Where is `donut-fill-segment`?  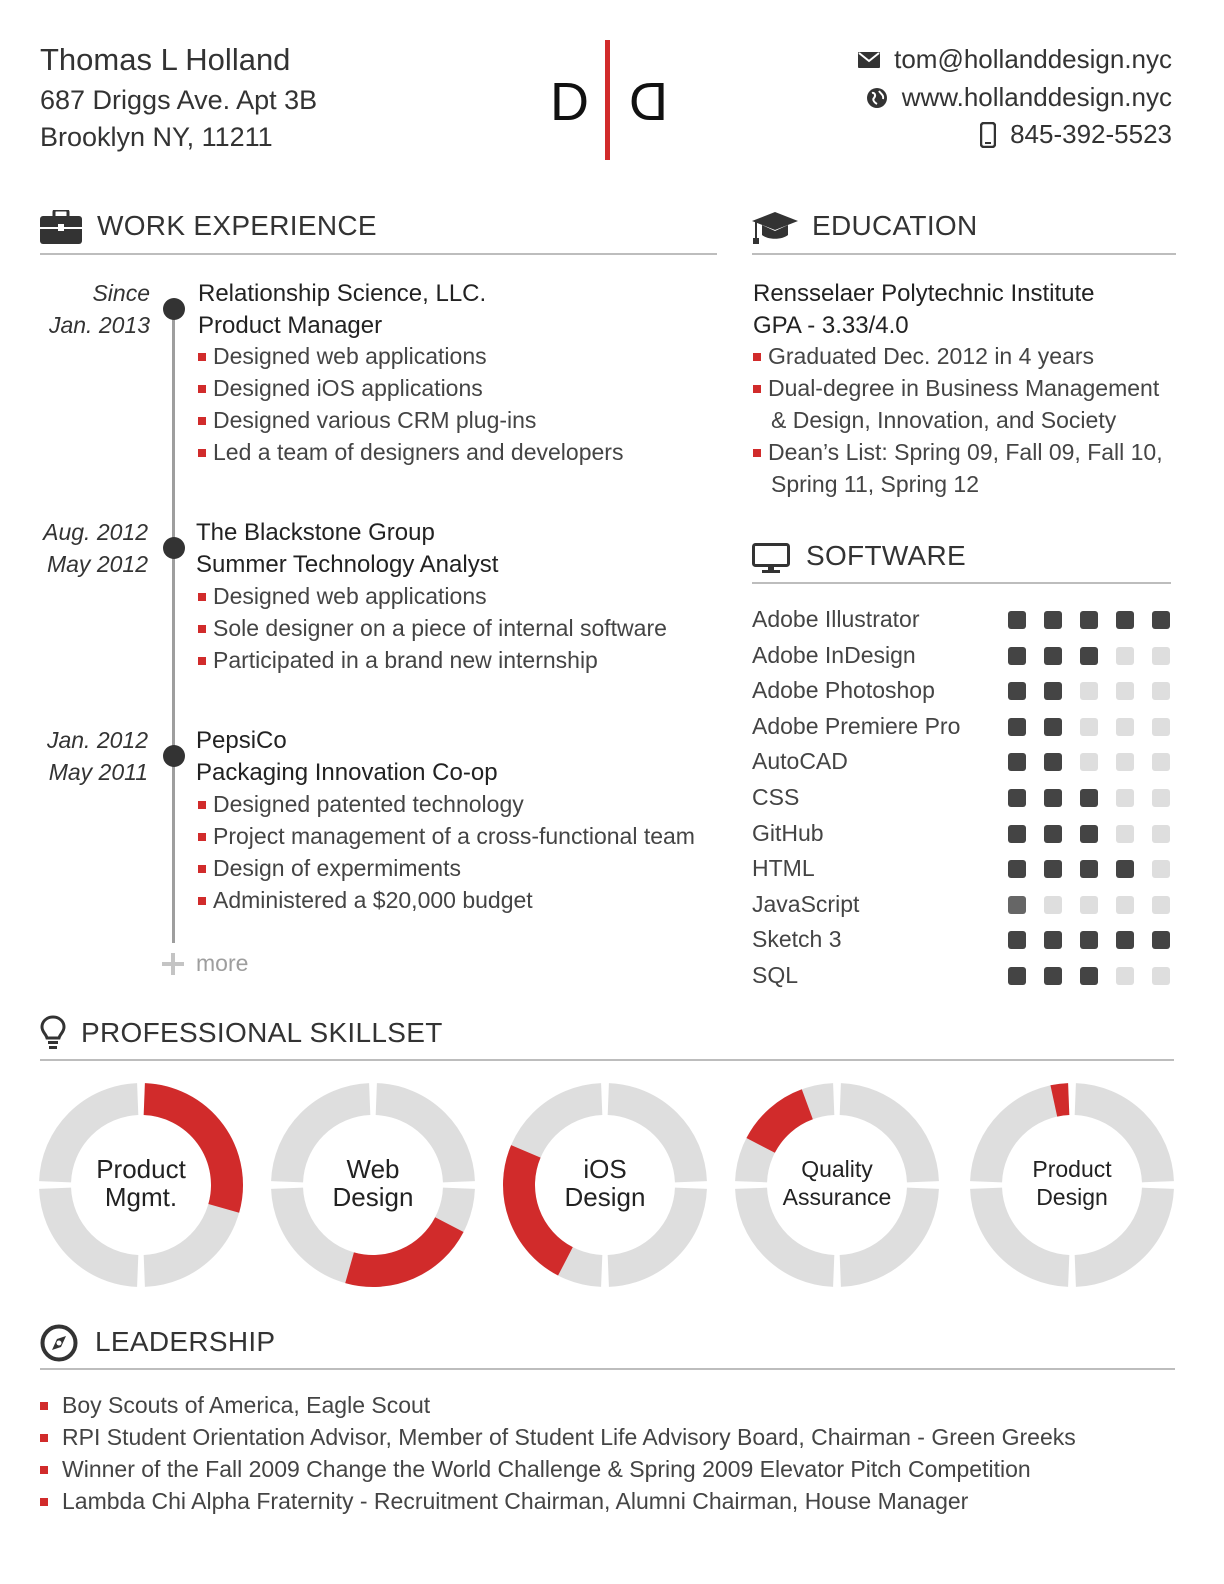 donut-fill-segment is located at coordinates (404, 1251).